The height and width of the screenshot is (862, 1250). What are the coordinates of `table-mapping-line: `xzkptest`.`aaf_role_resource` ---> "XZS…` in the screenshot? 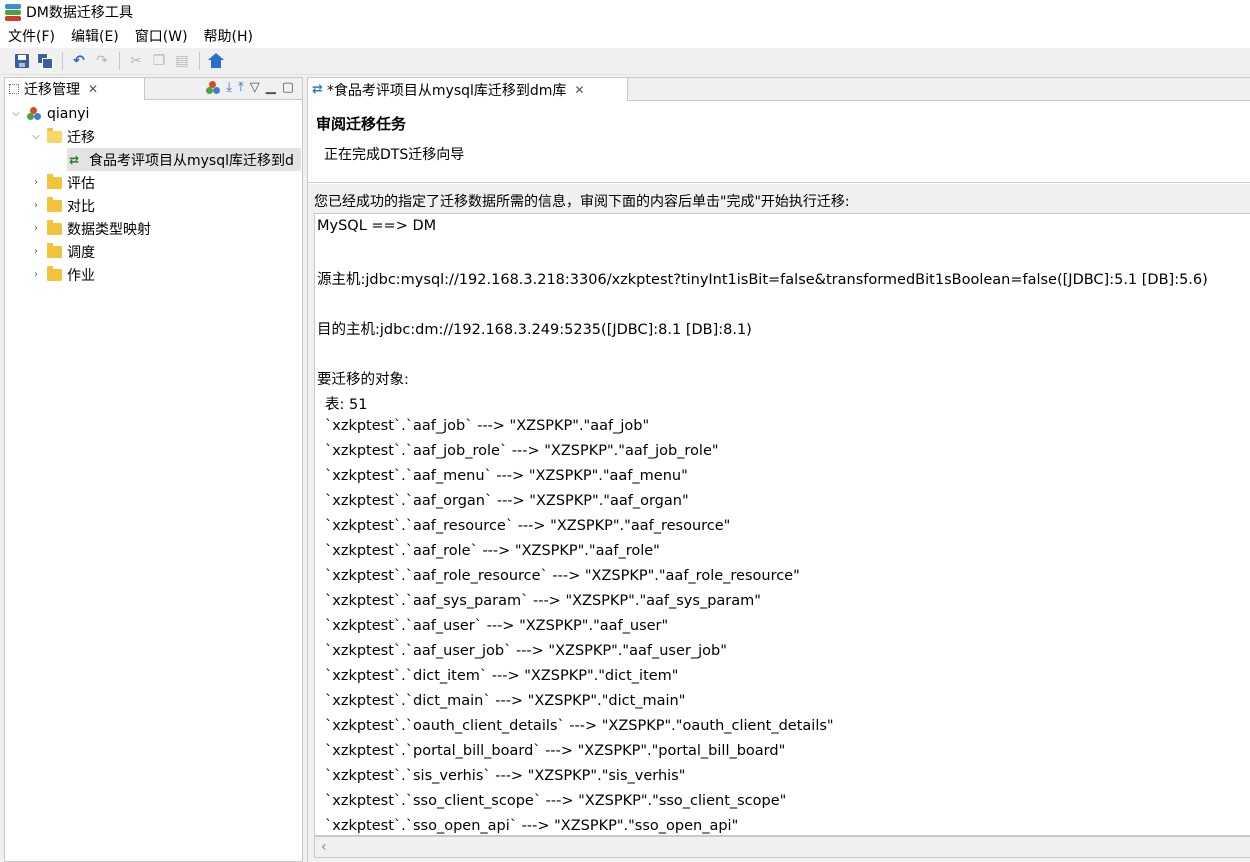 It's located at (562, 576).